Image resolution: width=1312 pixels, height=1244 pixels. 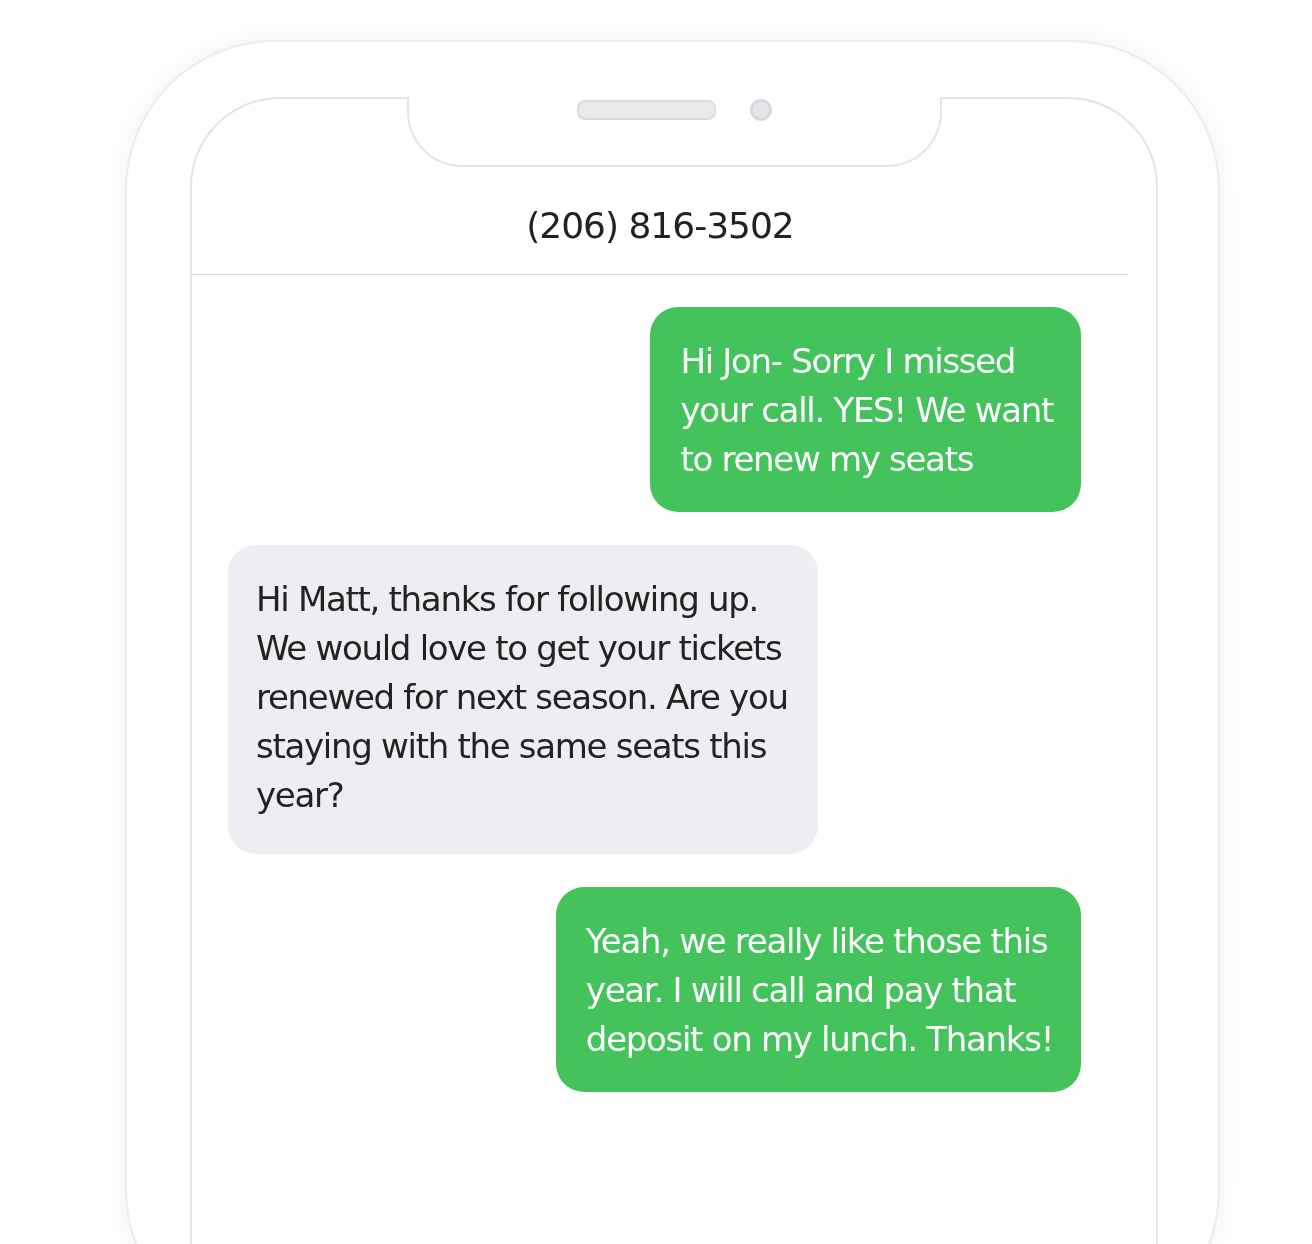 What do you see at coordinates (523, 699) in the screenshot?
I see `received-message-bubble: Hi Matt, thanks for following up. We would love to get your tickets renewed for next season. Are you staying with the same seats this year?` at bounding box center [523, 699].